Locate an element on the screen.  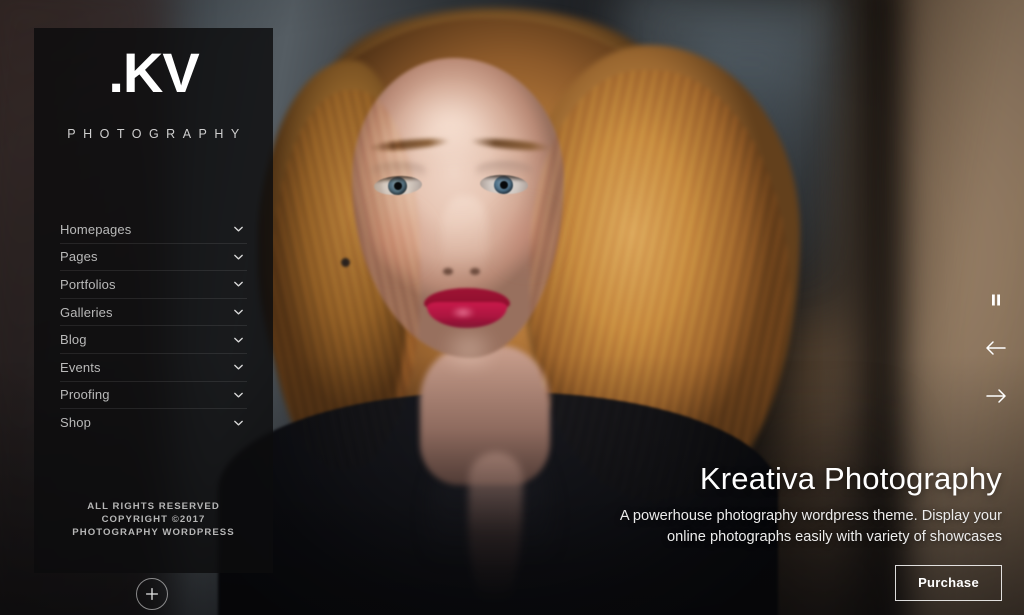
model-lip-highlight is located at coordinates (463, 312).